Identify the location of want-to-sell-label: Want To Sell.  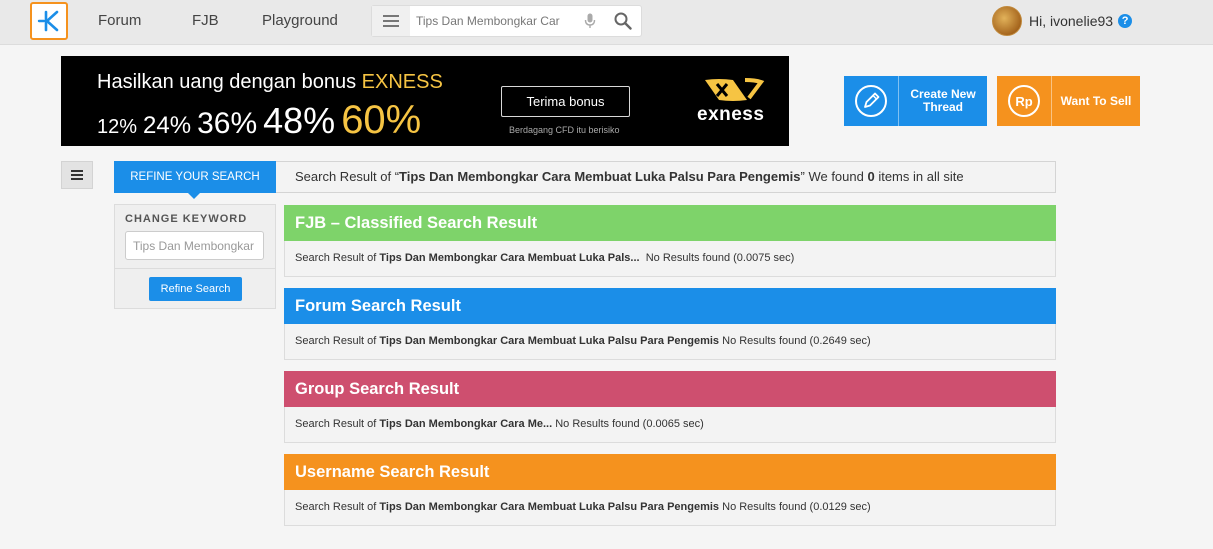
(1096, 100).